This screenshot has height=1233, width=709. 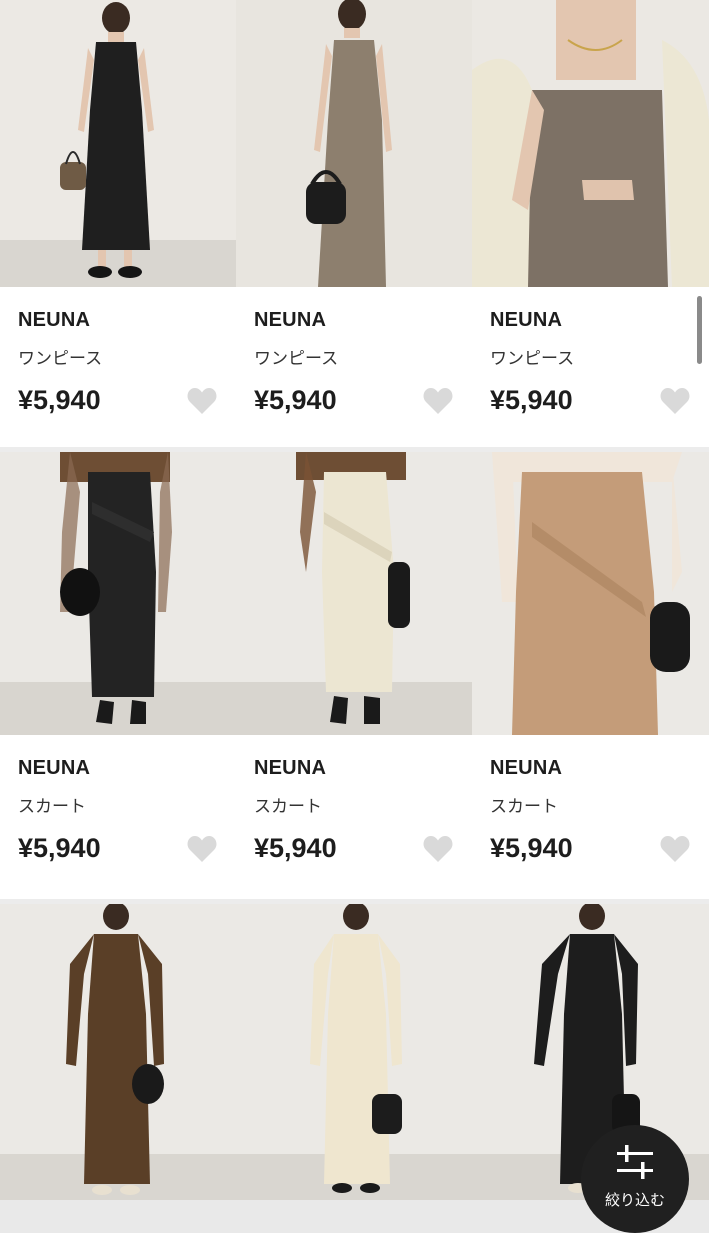 I want to click on product-image-black-wrap-skirt, so click(x=118, y=593).